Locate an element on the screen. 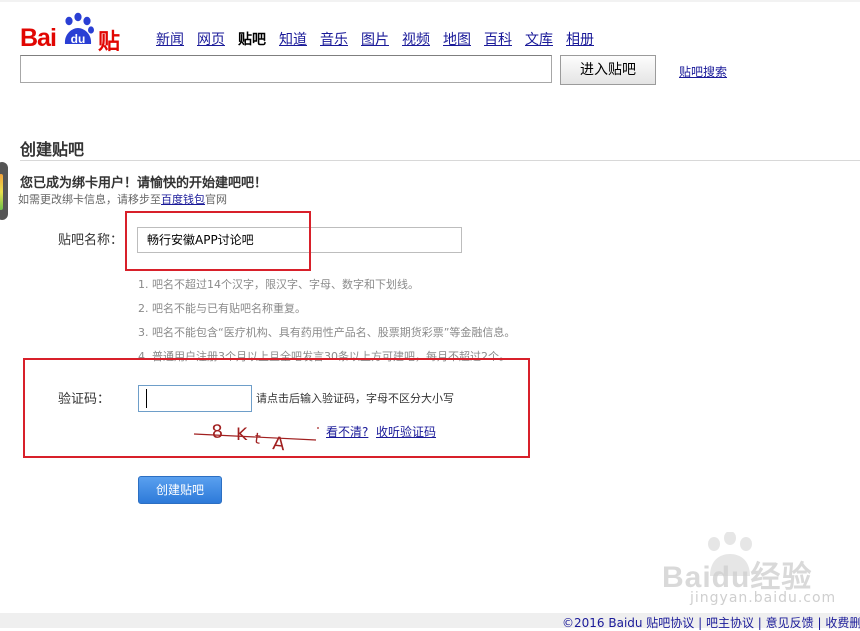 The width and height of the screenshot is (860, 631). nav-item-tieba: 贴吧 is located at coordinates (252, 39).